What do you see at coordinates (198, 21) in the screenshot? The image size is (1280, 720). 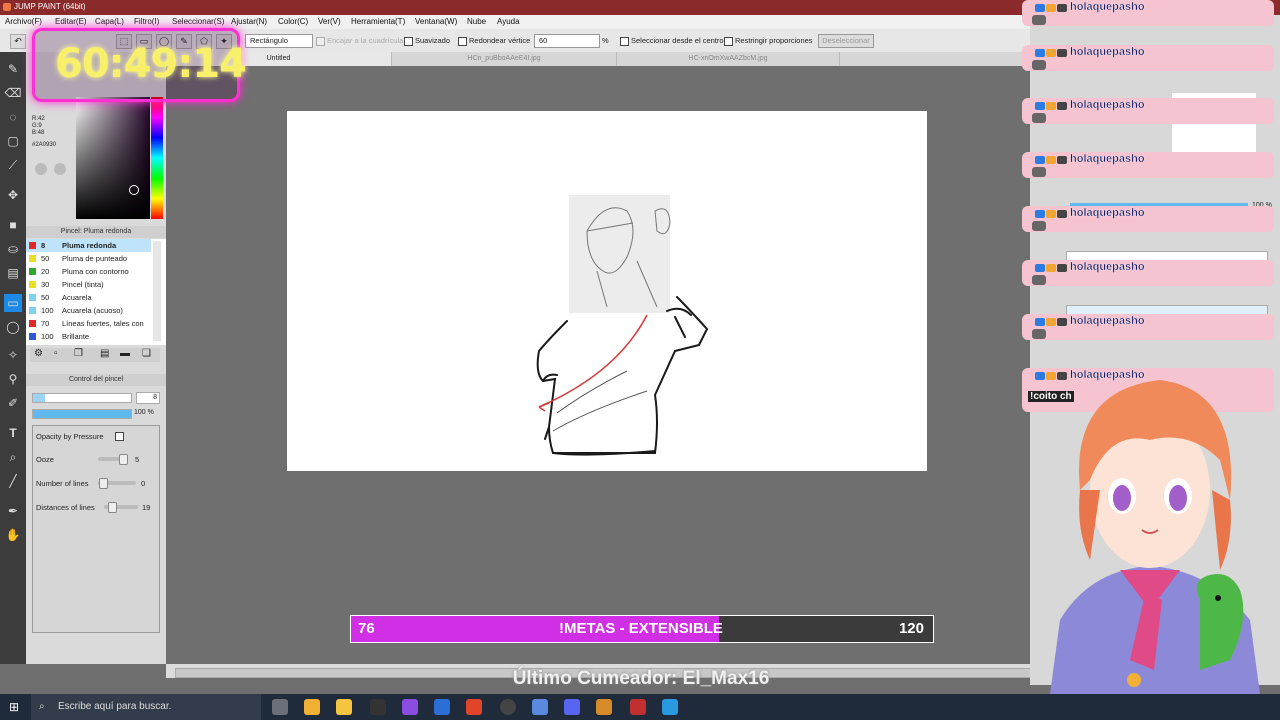 I see `menu-seleccionar: Seleccionar(S)` at bounding box center [198, 21].